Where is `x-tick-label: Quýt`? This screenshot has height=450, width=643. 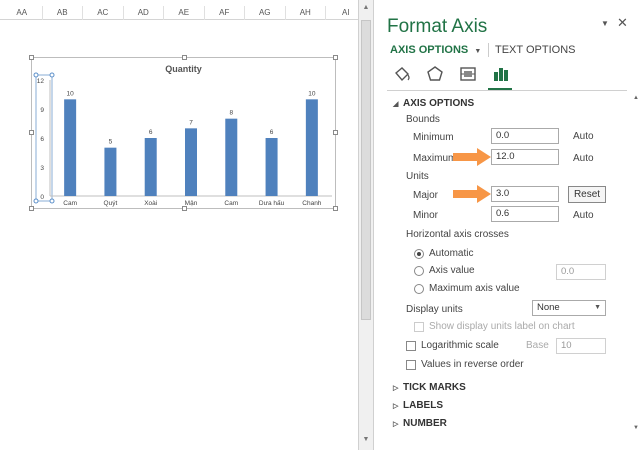
x-tick-label: Quýt is located at coordinates (111, 203).